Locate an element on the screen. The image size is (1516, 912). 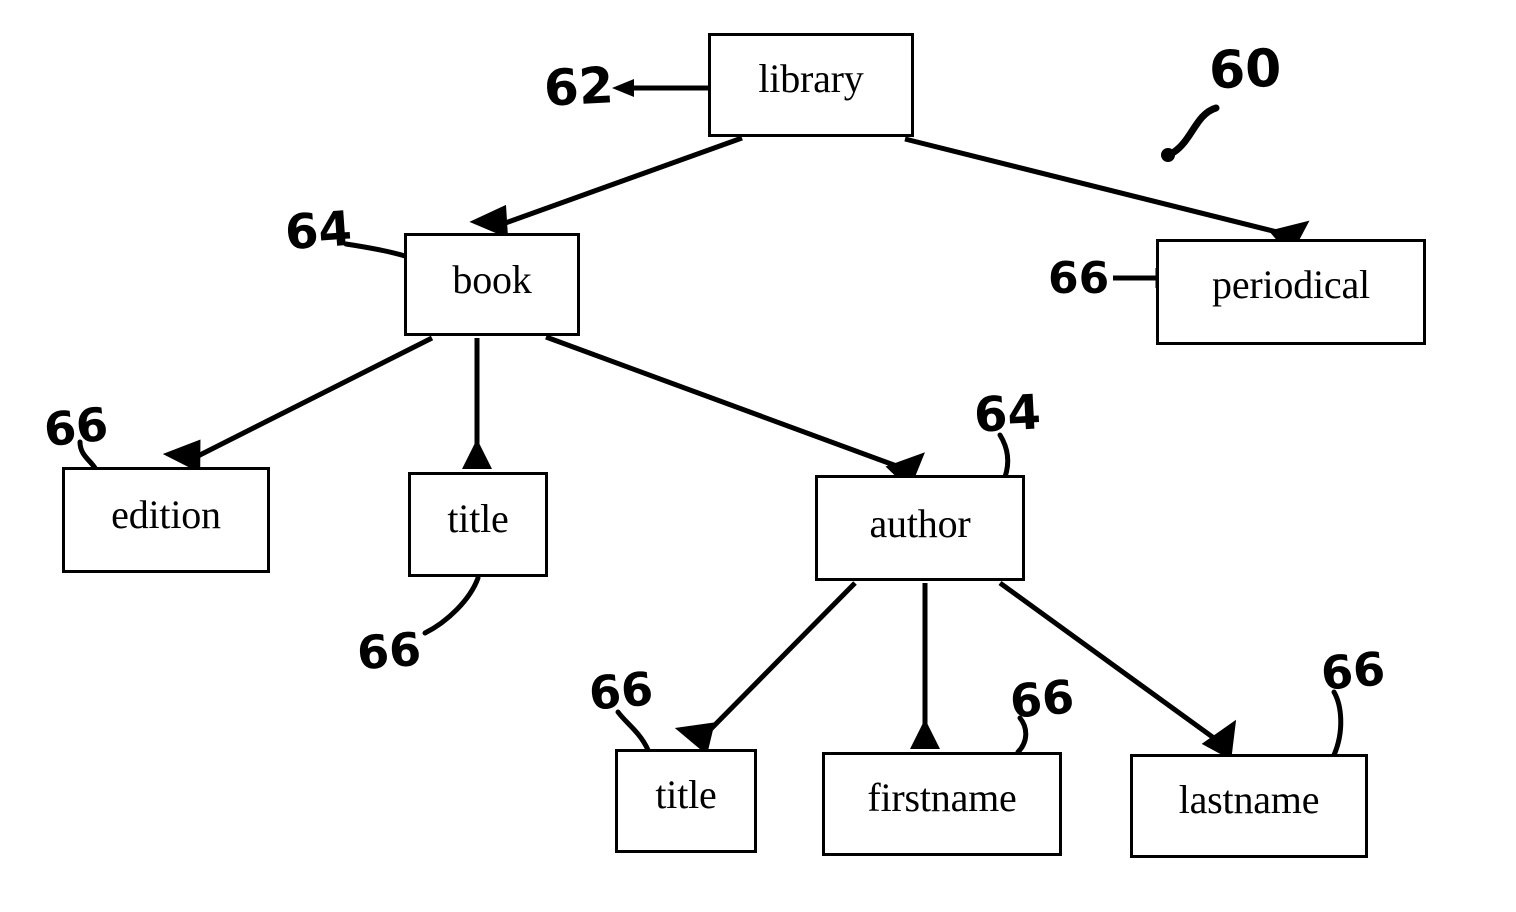
node-title-book: title is located at coordinates (478, 524).